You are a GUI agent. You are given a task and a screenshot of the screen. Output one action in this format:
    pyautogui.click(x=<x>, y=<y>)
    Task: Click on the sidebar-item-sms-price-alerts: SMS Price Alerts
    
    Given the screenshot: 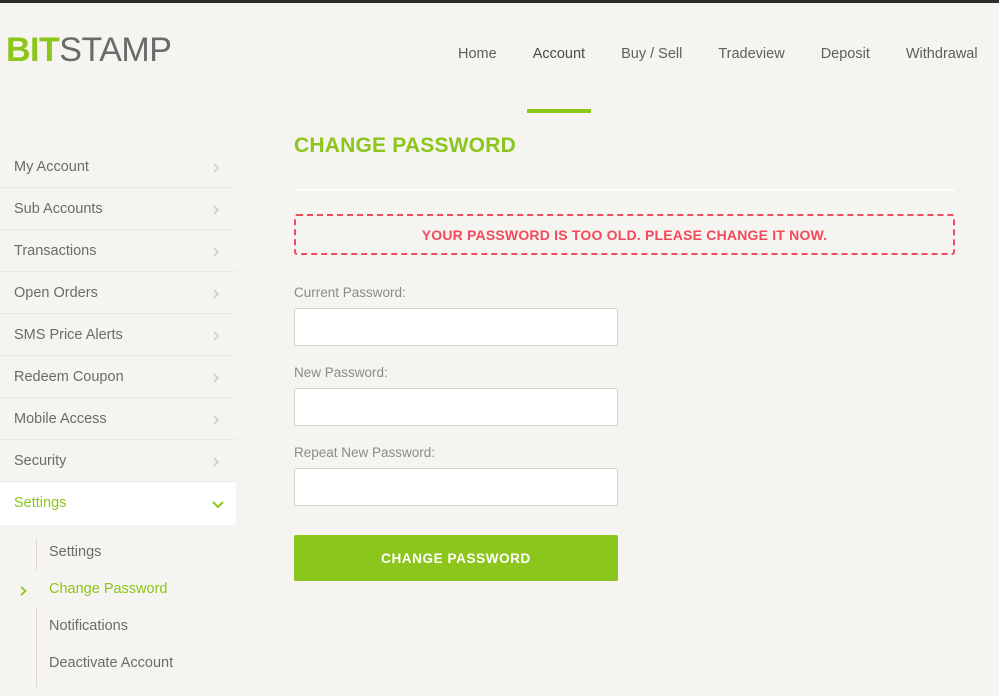 What is the action you would take?
    pyautogui.click(x=118, y=335)
    